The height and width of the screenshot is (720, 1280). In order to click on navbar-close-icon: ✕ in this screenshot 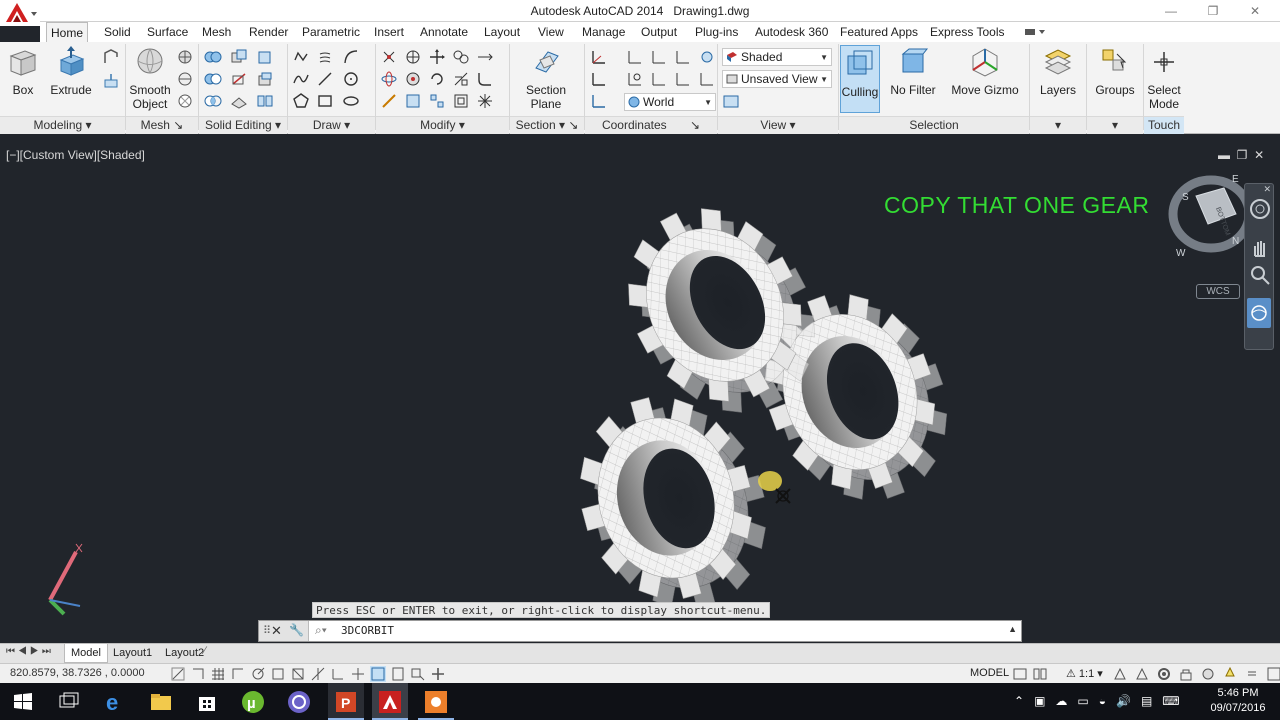, I will do `click(1267, 189)`.